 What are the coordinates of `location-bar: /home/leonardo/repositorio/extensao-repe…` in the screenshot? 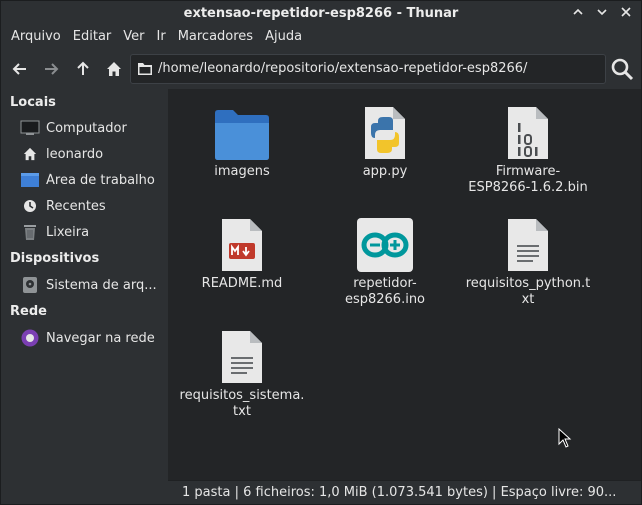 It's located at (368, 69).